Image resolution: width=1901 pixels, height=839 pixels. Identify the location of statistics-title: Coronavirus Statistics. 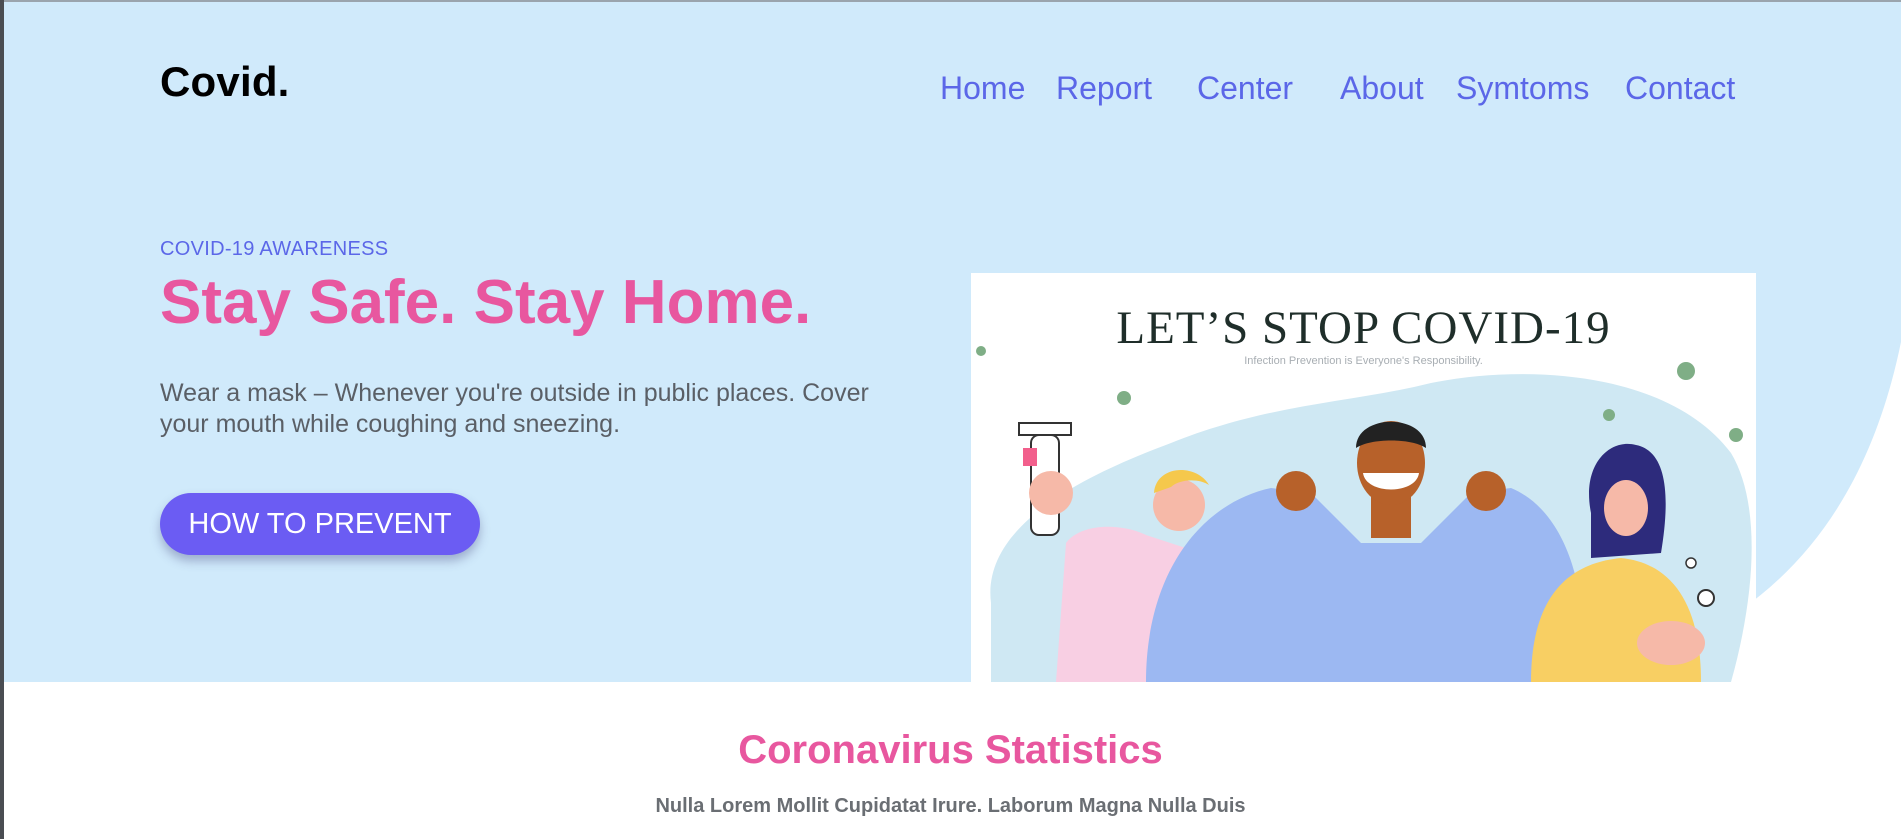
(950, 750).